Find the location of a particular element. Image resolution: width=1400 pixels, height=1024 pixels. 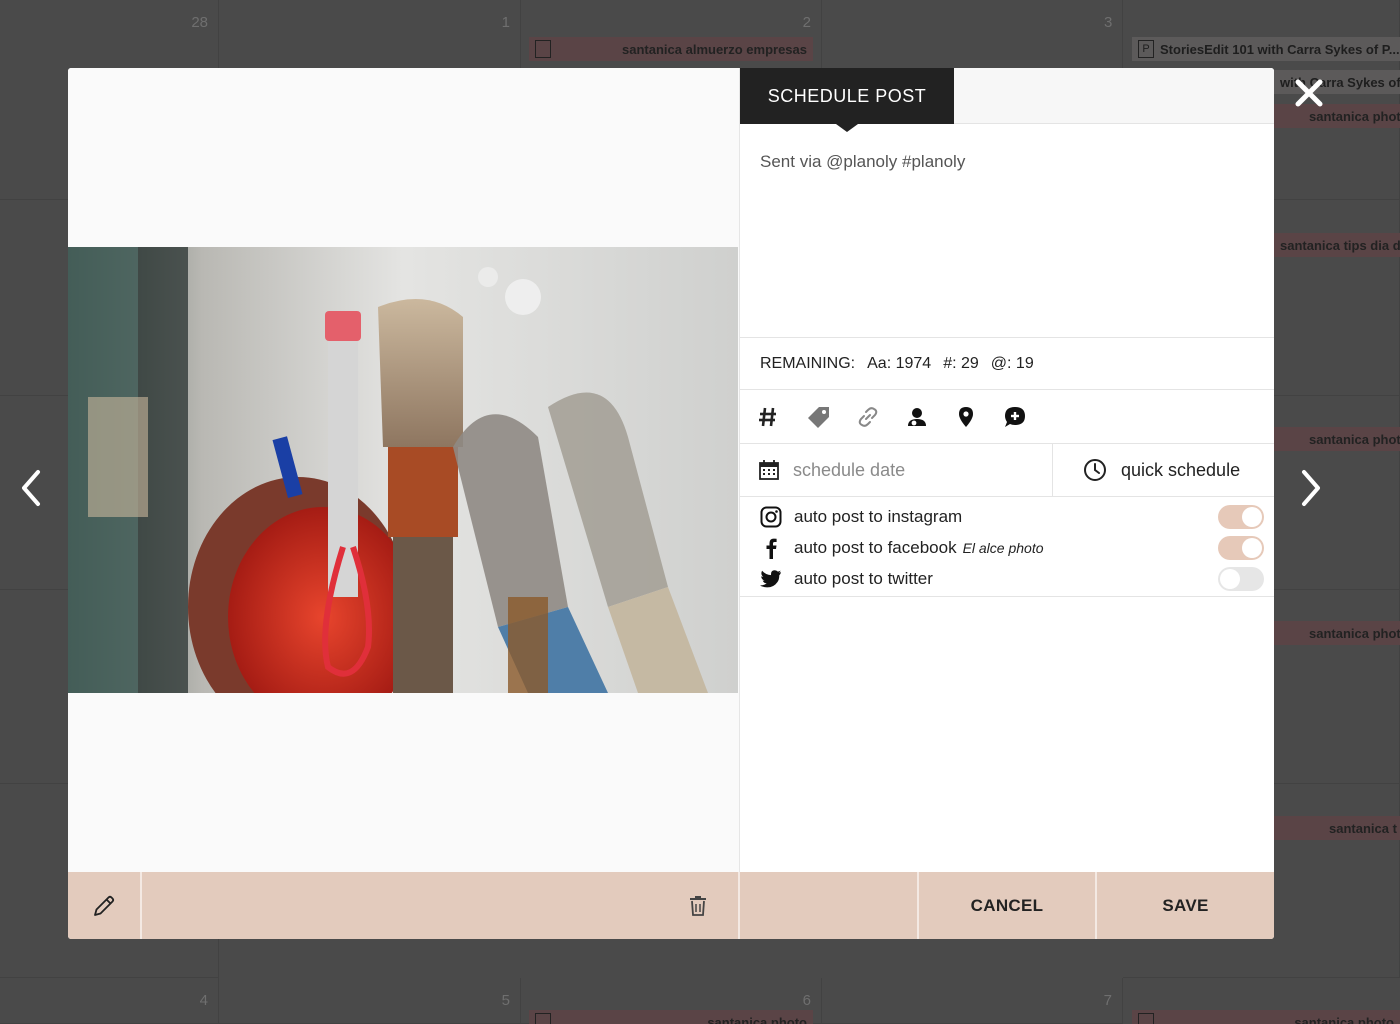

location-button is located at coordinates (978, 417).